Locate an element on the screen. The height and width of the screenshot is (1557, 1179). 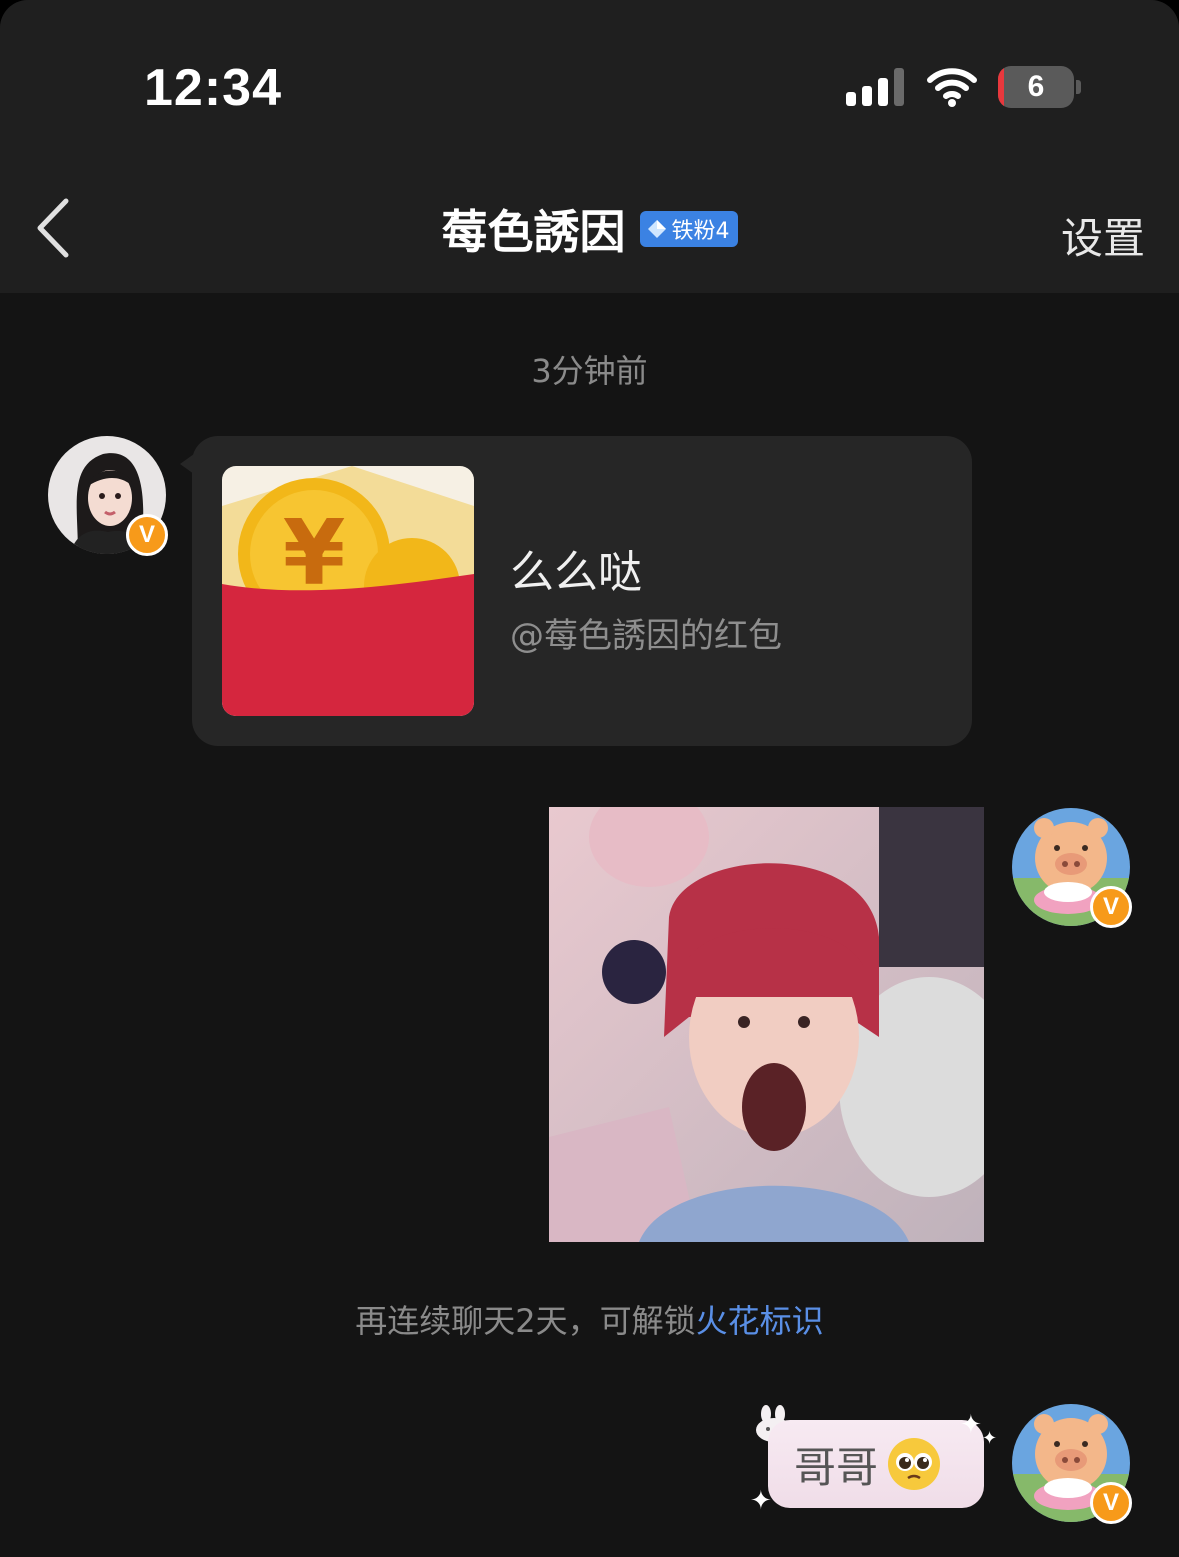
fan-level-badge: 铁粉4 is located at coordinates (688, 229).